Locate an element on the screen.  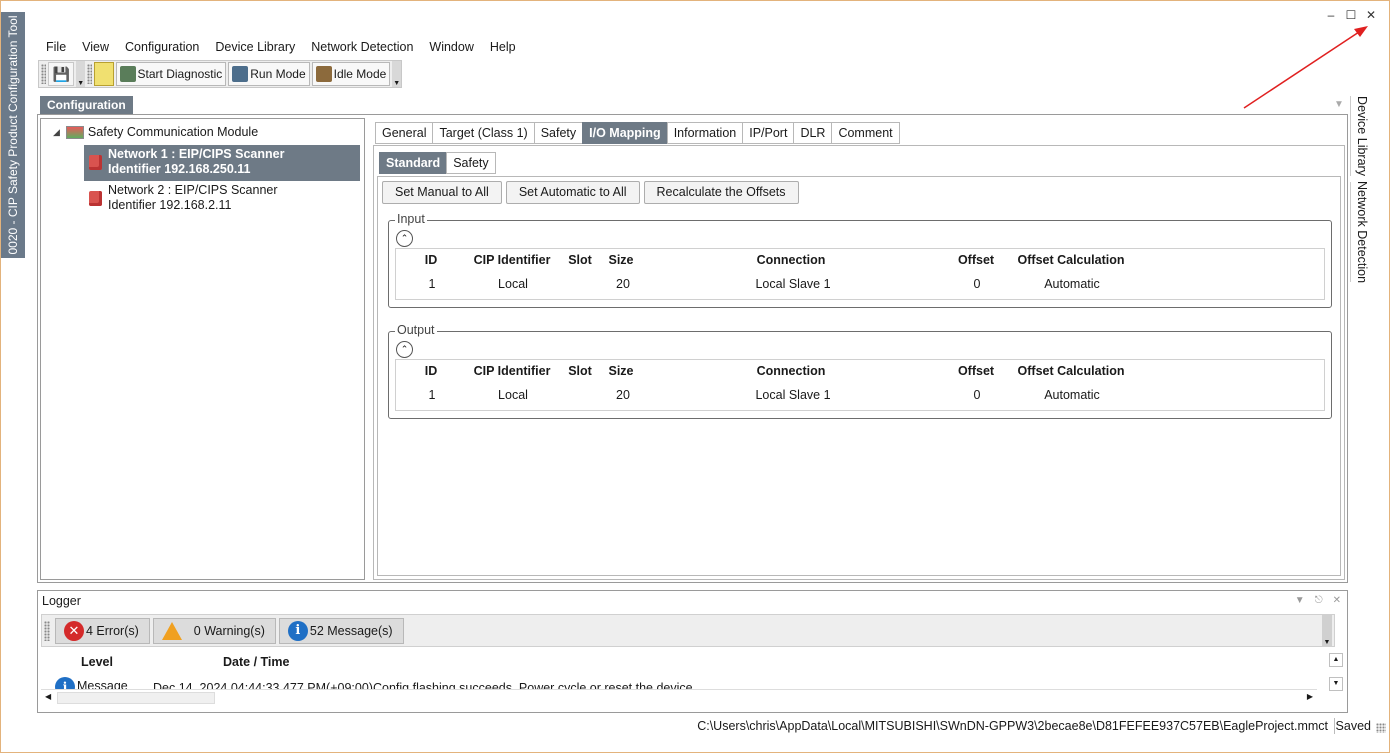
logger-controls: ▼ ⎋ ✕ is located at coordinates (1318, 600).